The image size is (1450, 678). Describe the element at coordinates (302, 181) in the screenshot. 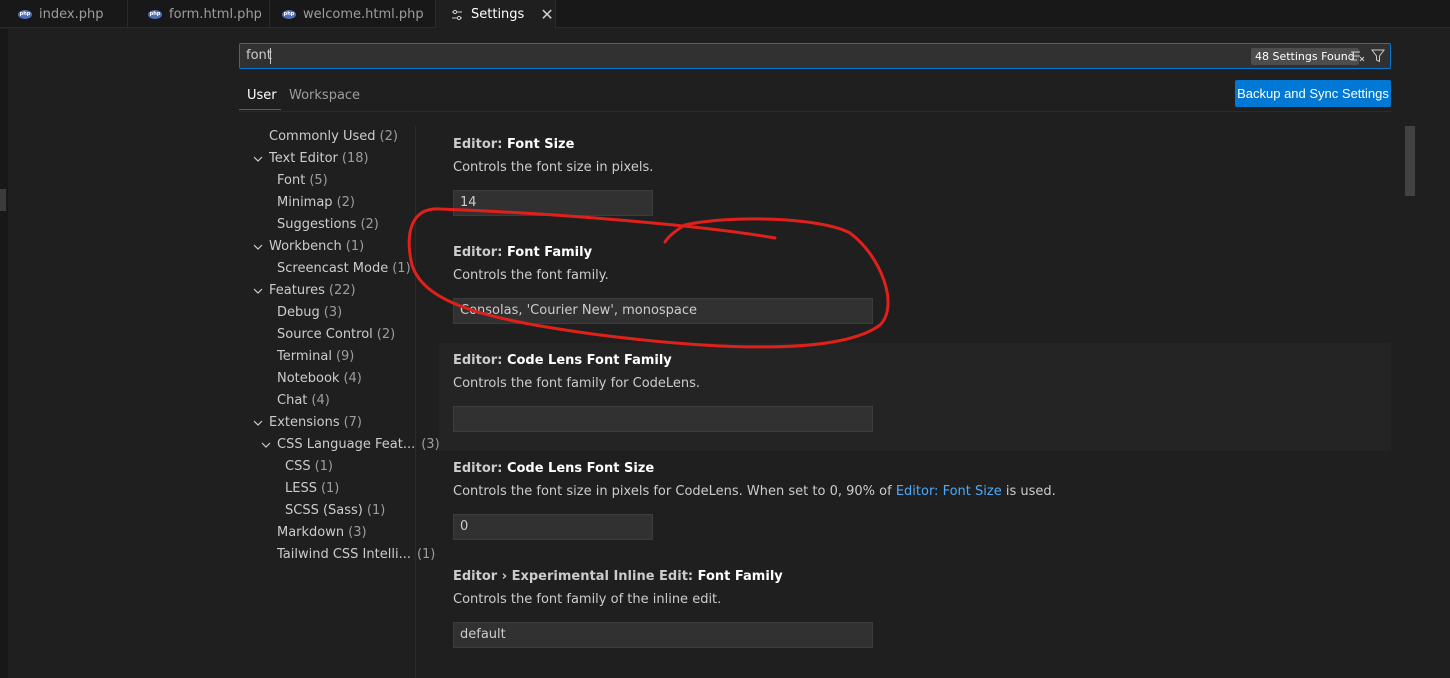

I see `toc-item-font: Font (5)` at that location.